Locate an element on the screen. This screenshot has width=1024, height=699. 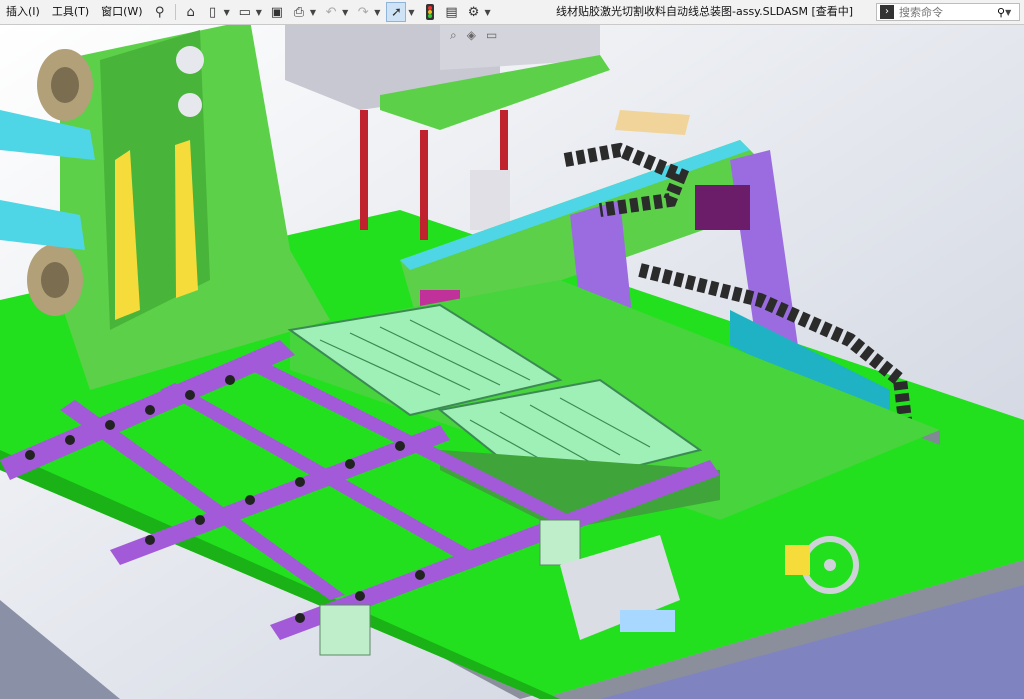
command-prompt-icon: › is located at coordinates (887, 12).